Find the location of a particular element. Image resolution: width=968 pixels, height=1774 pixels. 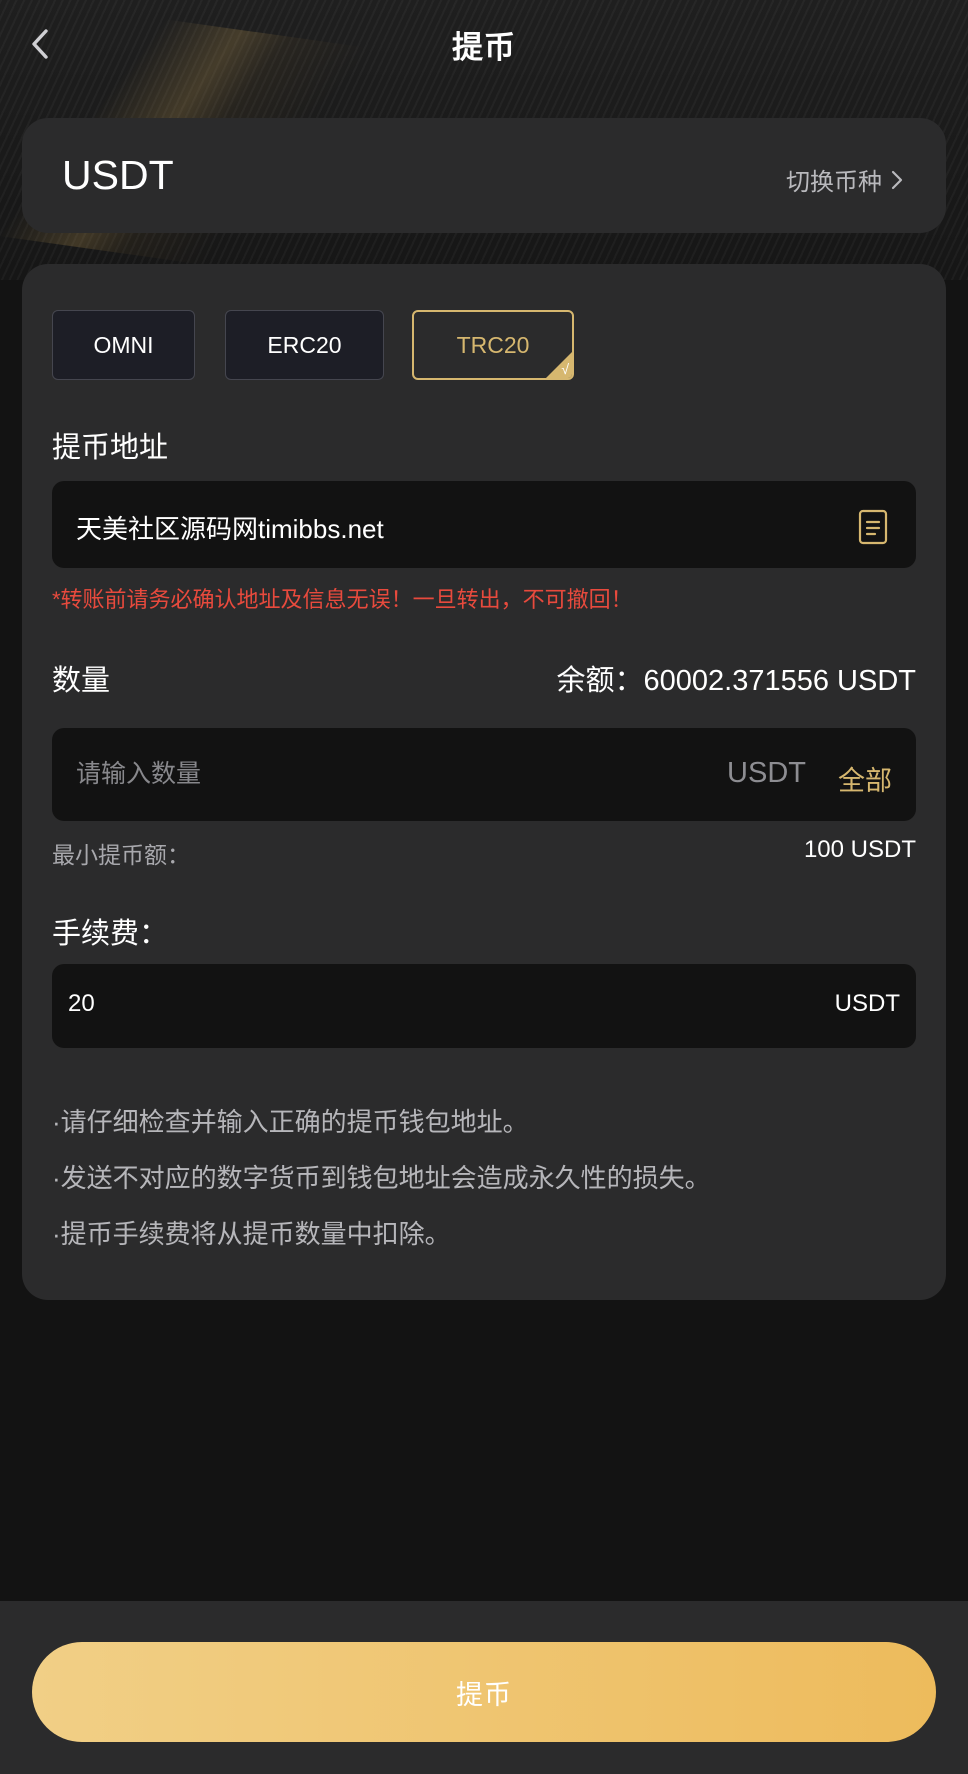

chevron-right-icon is located at coordinates (897, 179).